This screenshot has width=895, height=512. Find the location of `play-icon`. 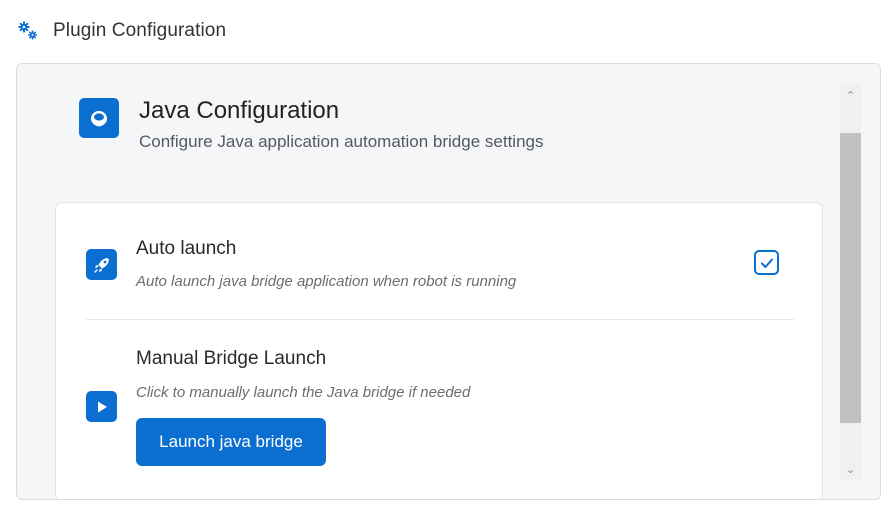

play-icon is located at coordinates (101, 406).